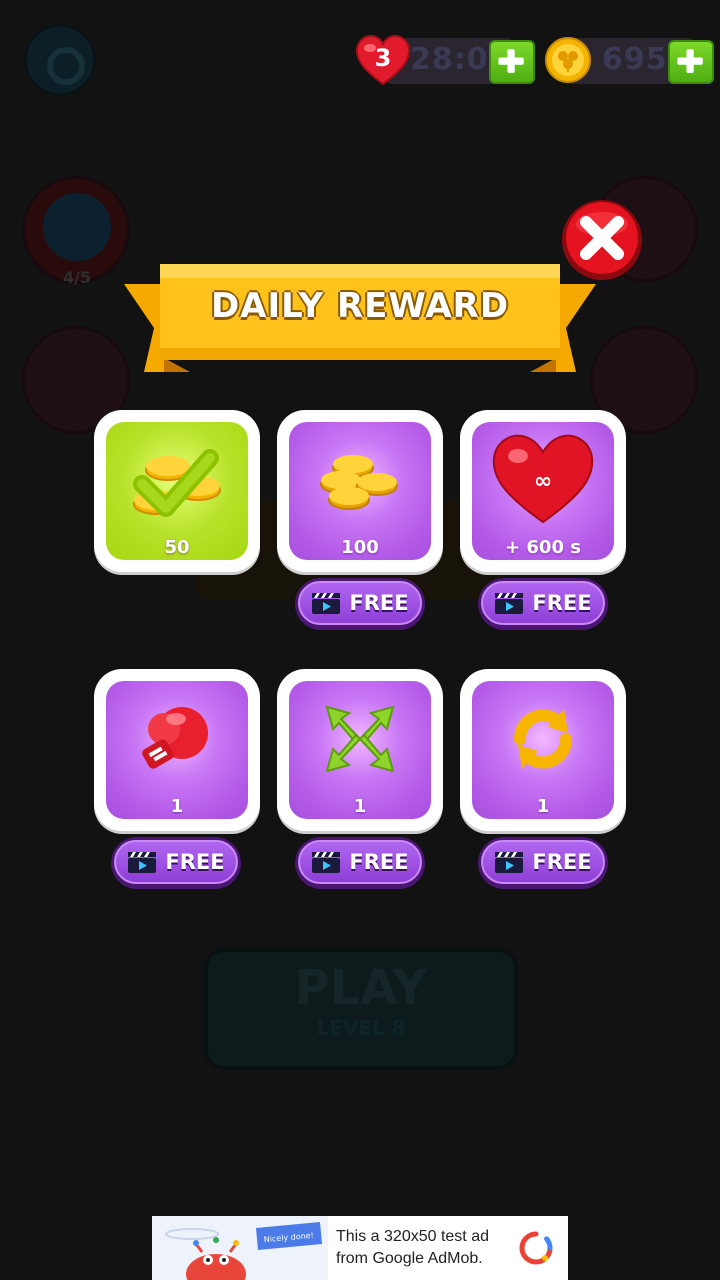  What do you see at coordinates (383, 58) in the screenshot?
I see `lives-count: 3` at bounding box center [383, 58].